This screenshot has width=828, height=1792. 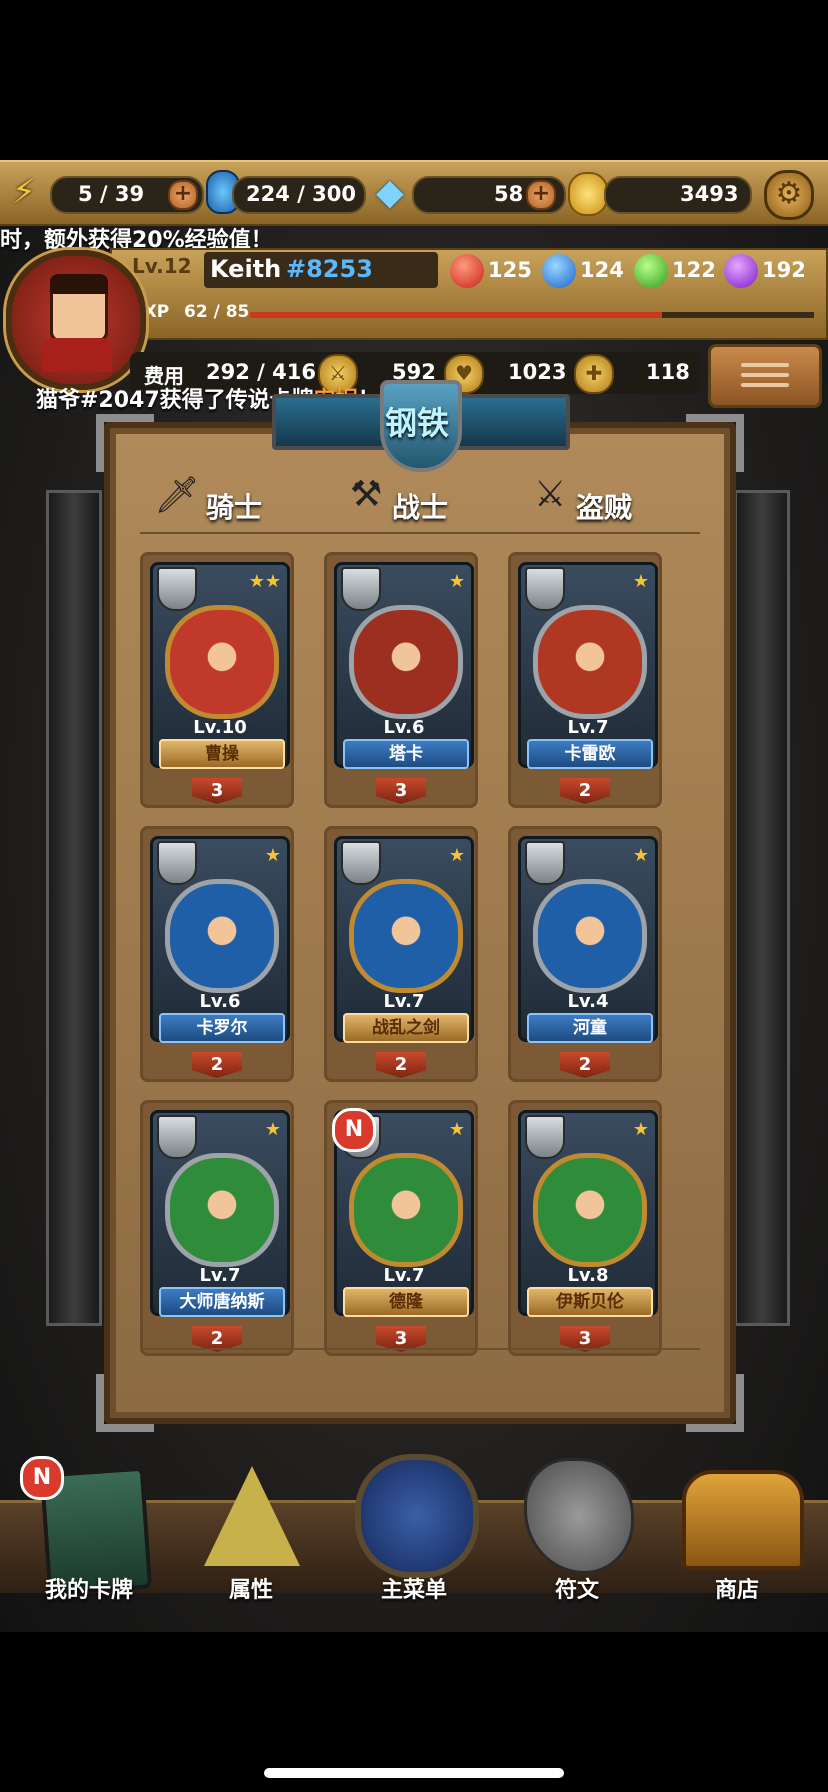 I want to click on sword-icon: 🗡, so click(x=177, y=495).